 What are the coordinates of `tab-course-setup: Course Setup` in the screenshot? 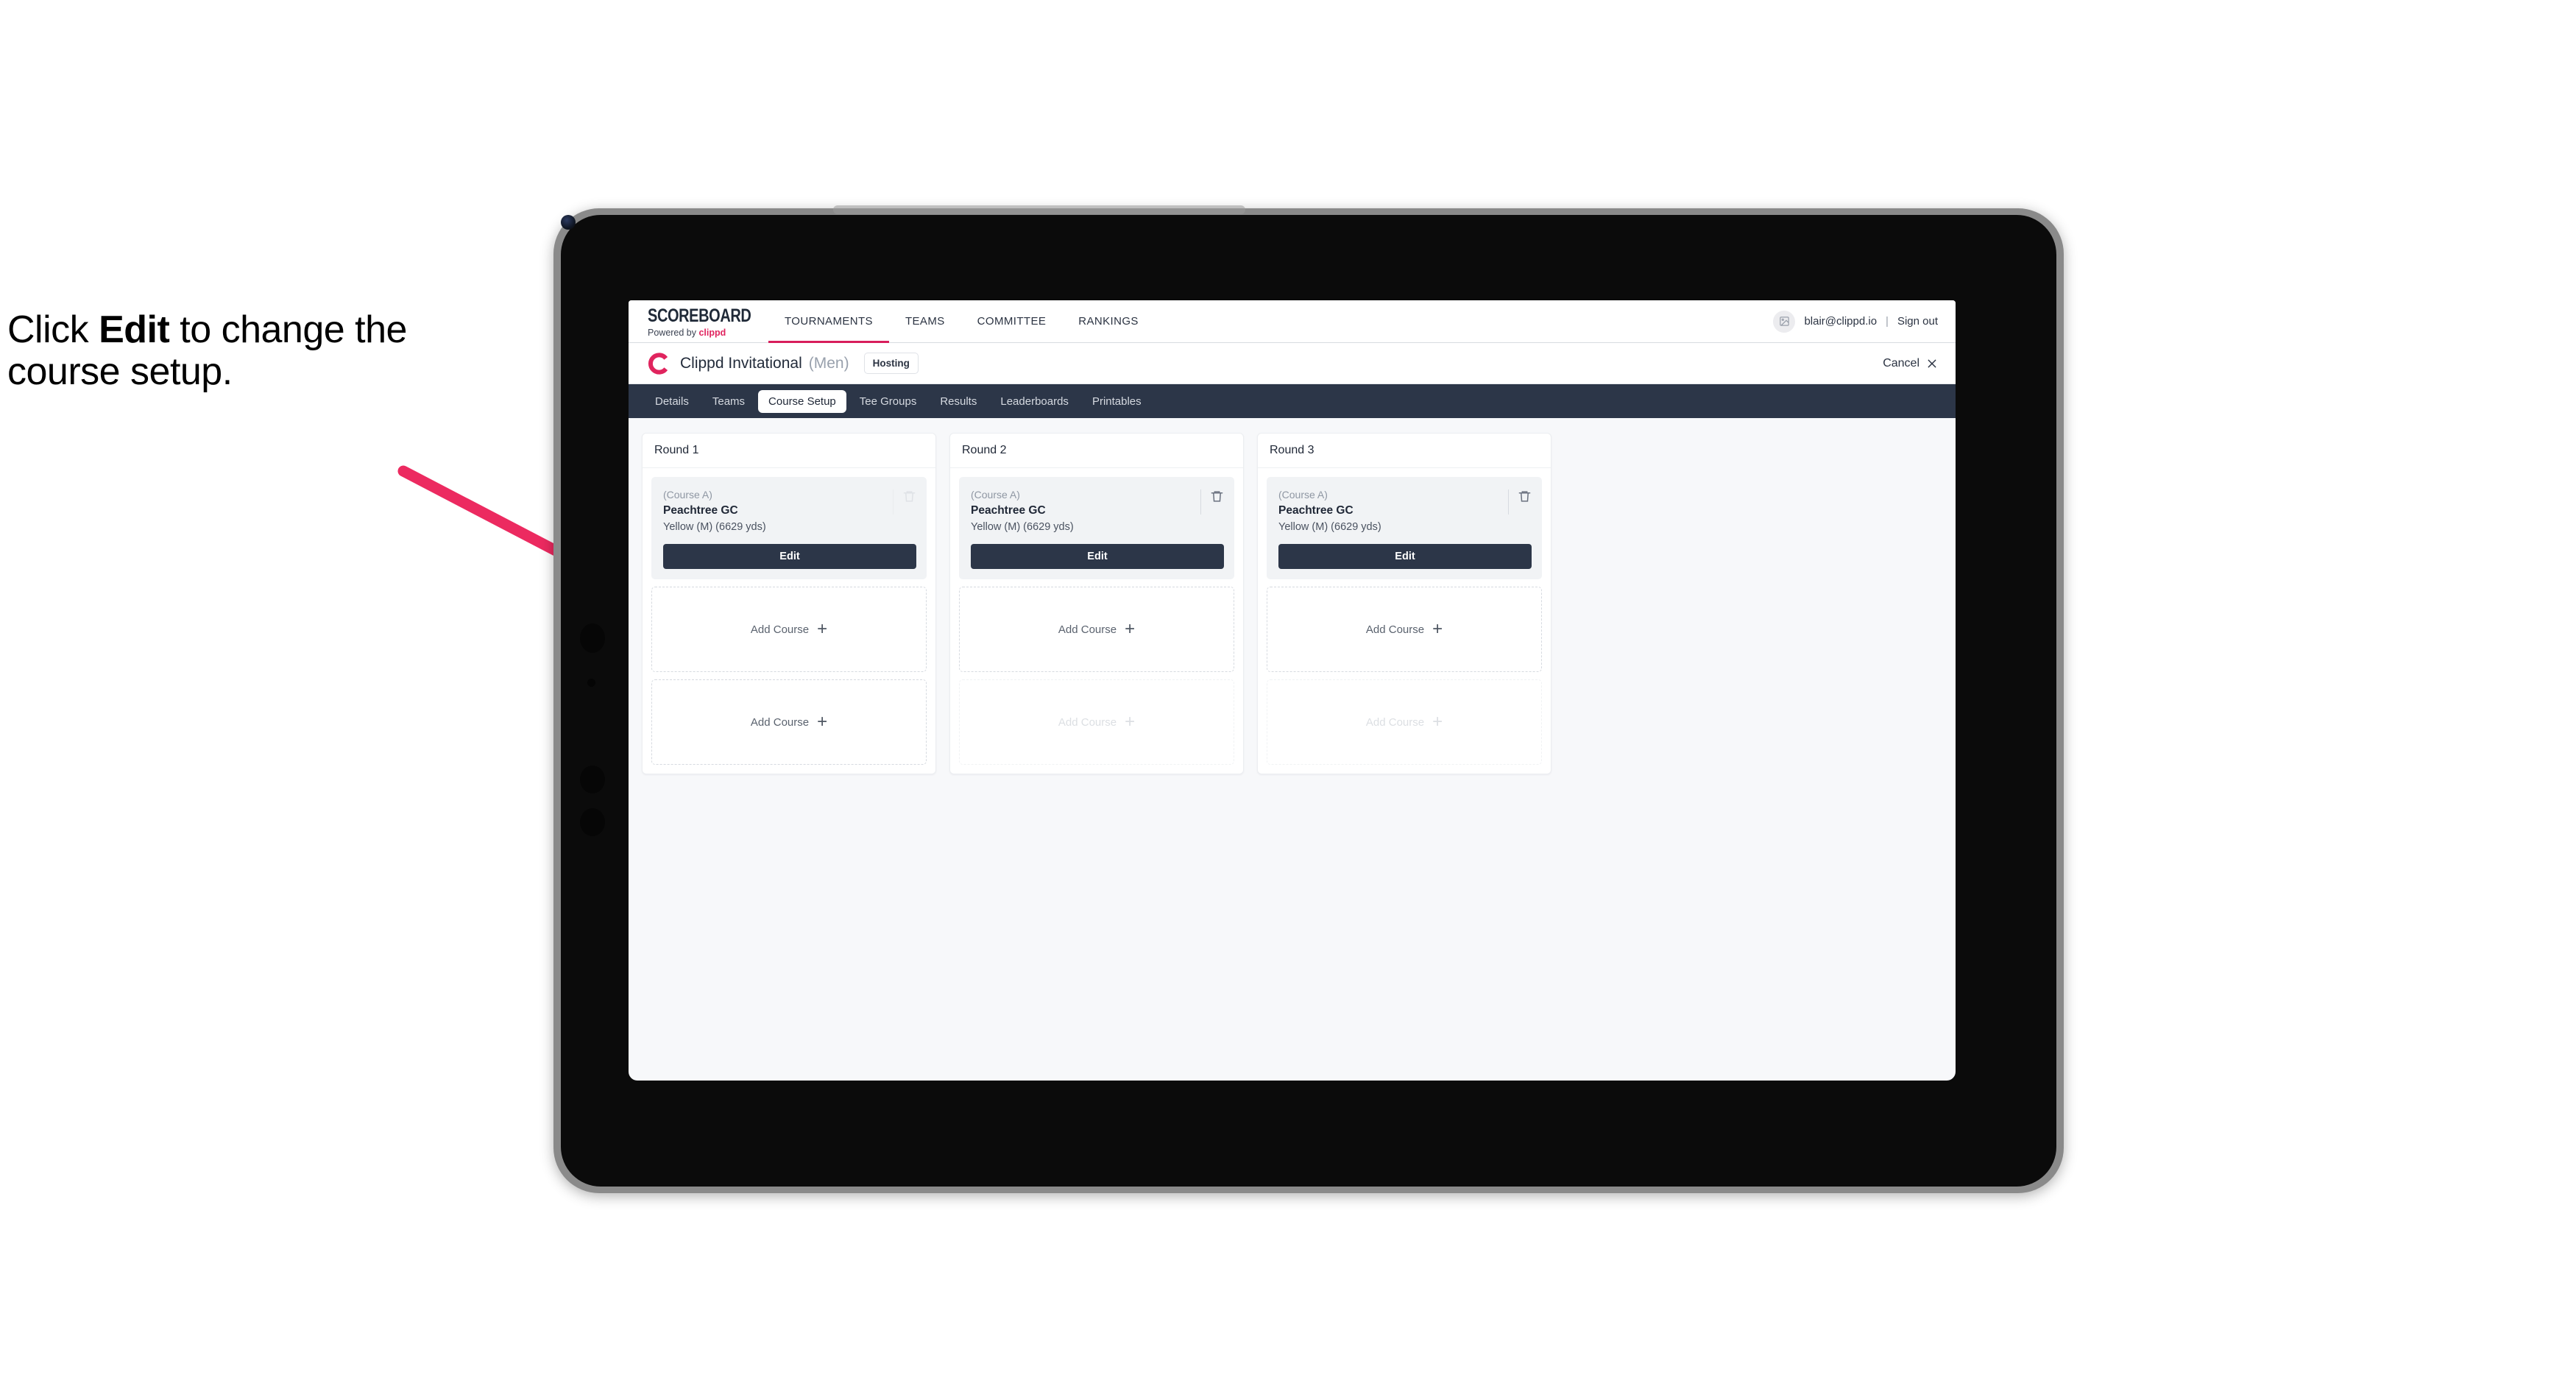 It's located at (802, 401).